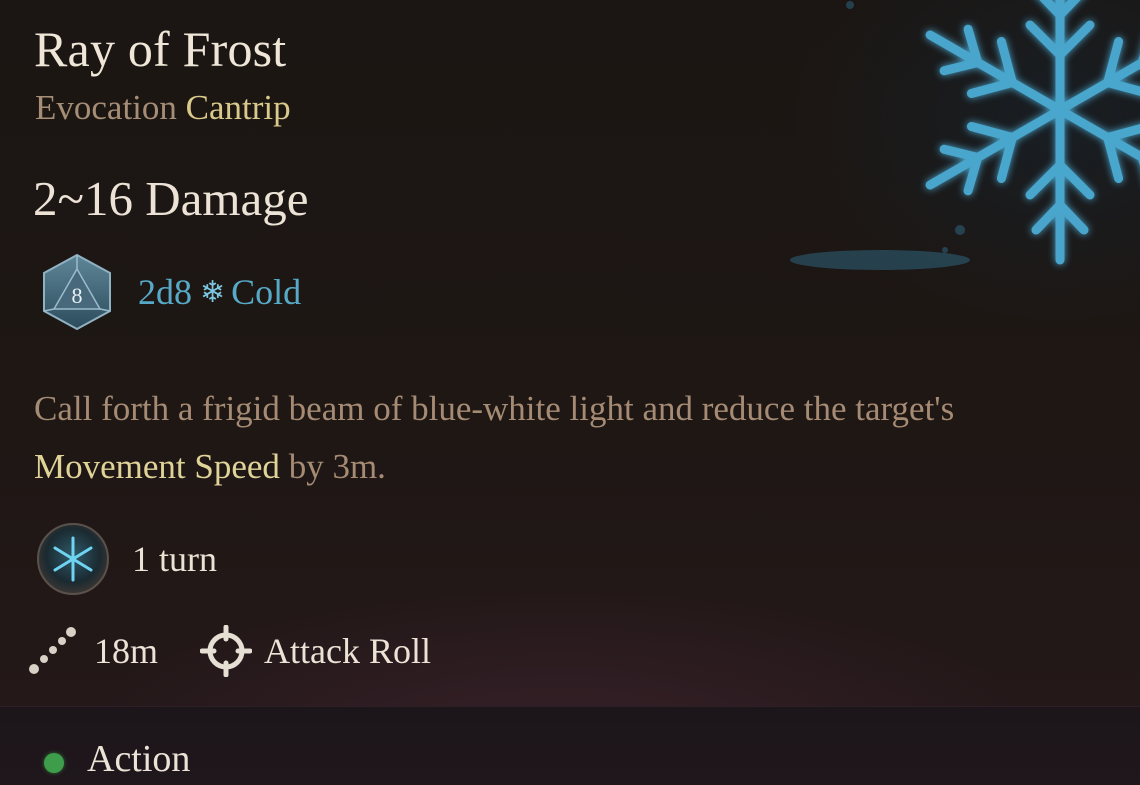 This screenshot has width=1140, height=785. I want to click on range-attack-row: 18m Attack Roll, so click(228, 651).